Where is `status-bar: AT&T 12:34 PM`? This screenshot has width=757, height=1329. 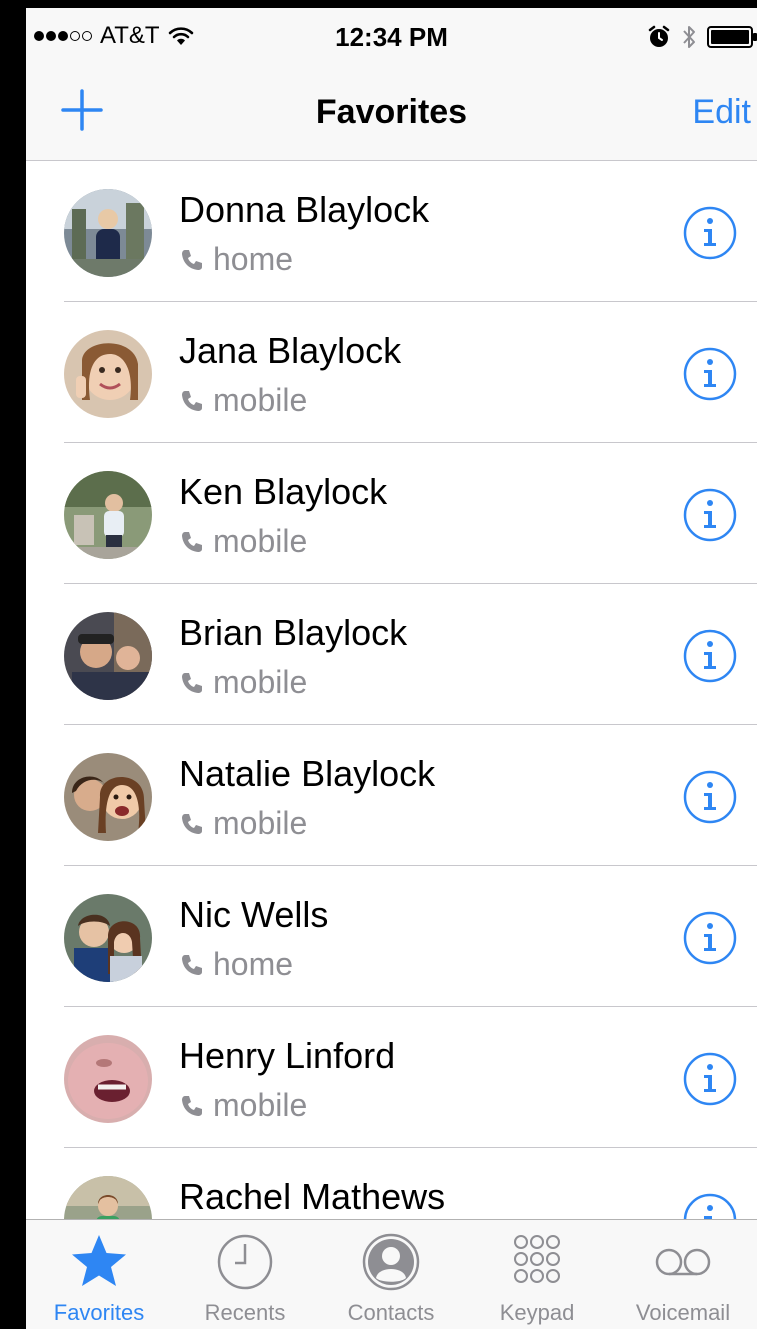 status-bar: AT&T 12:34 PM is located at coordinates (391, 36).